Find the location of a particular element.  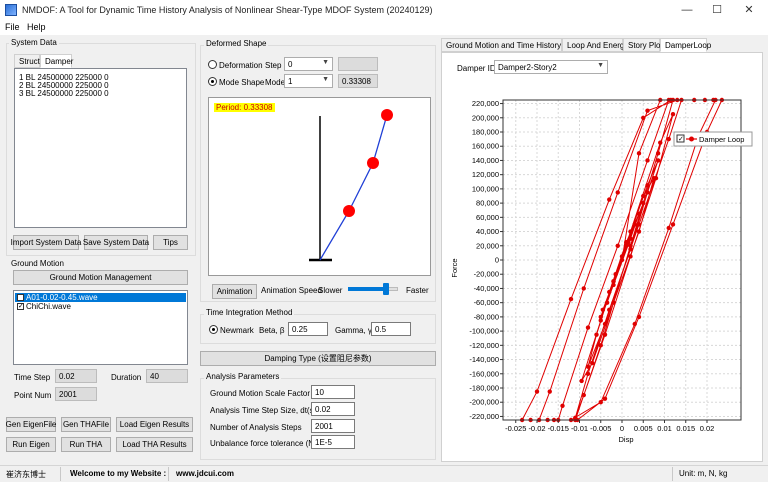

animation-button: Animation is located at coordinates (234, 291).